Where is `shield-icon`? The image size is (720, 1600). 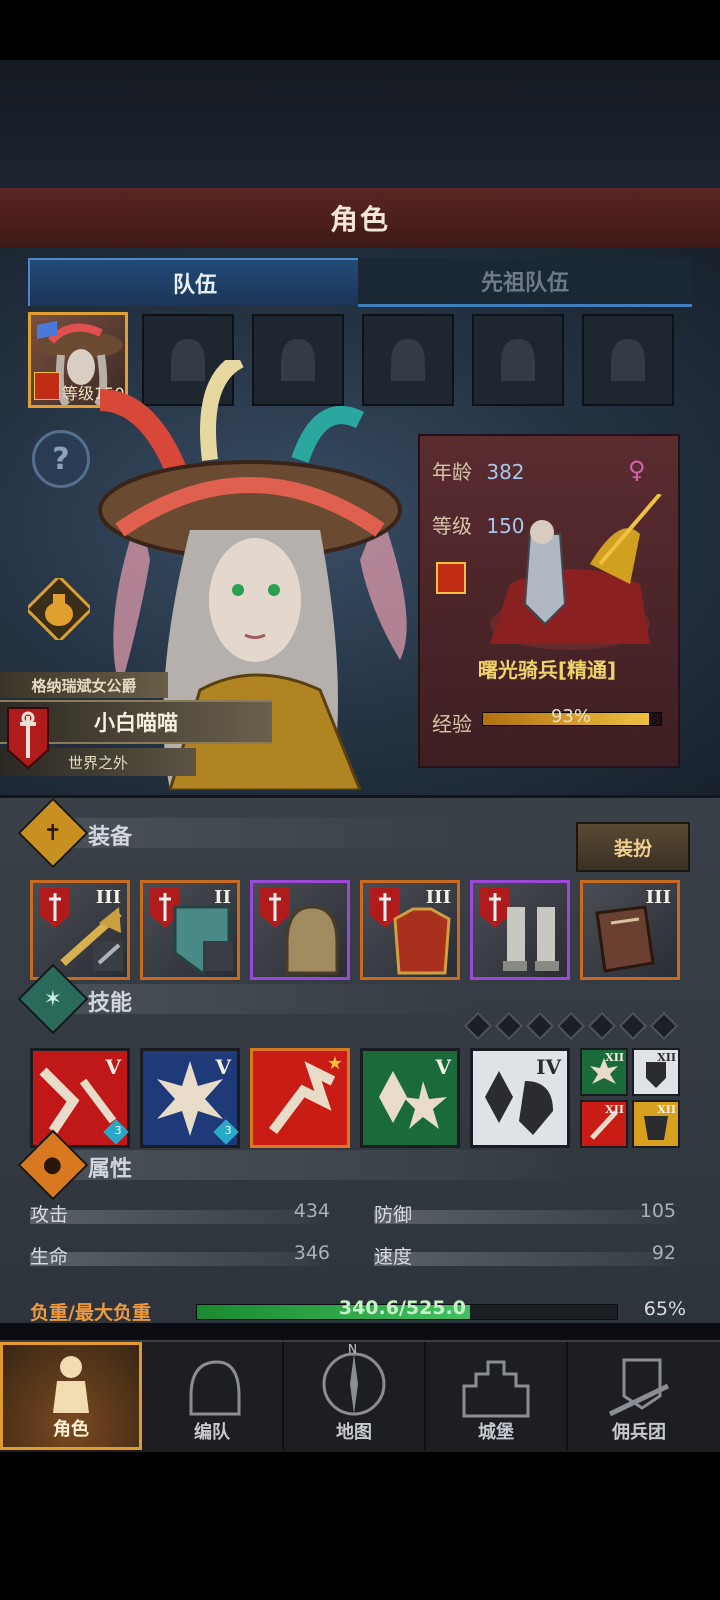 shield-icon is located at coordinates (203, 940).